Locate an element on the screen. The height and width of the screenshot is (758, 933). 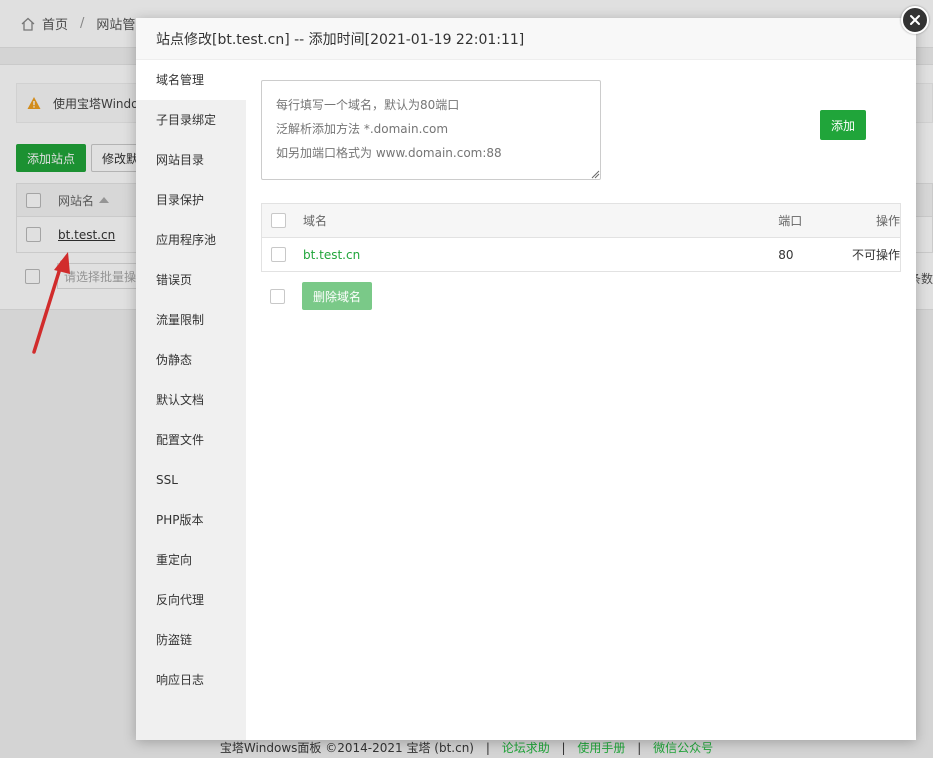
close-icon is located at coordinates (915, 20).